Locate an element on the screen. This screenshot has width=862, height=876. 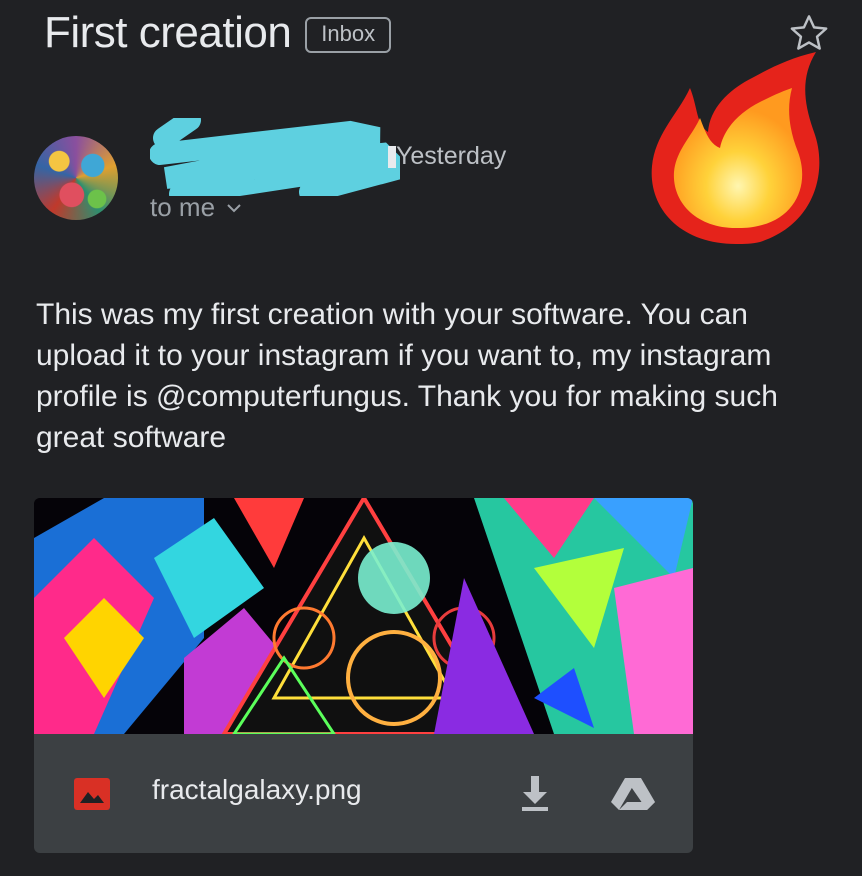
sender-avatar is located at coordinates (76, 178).